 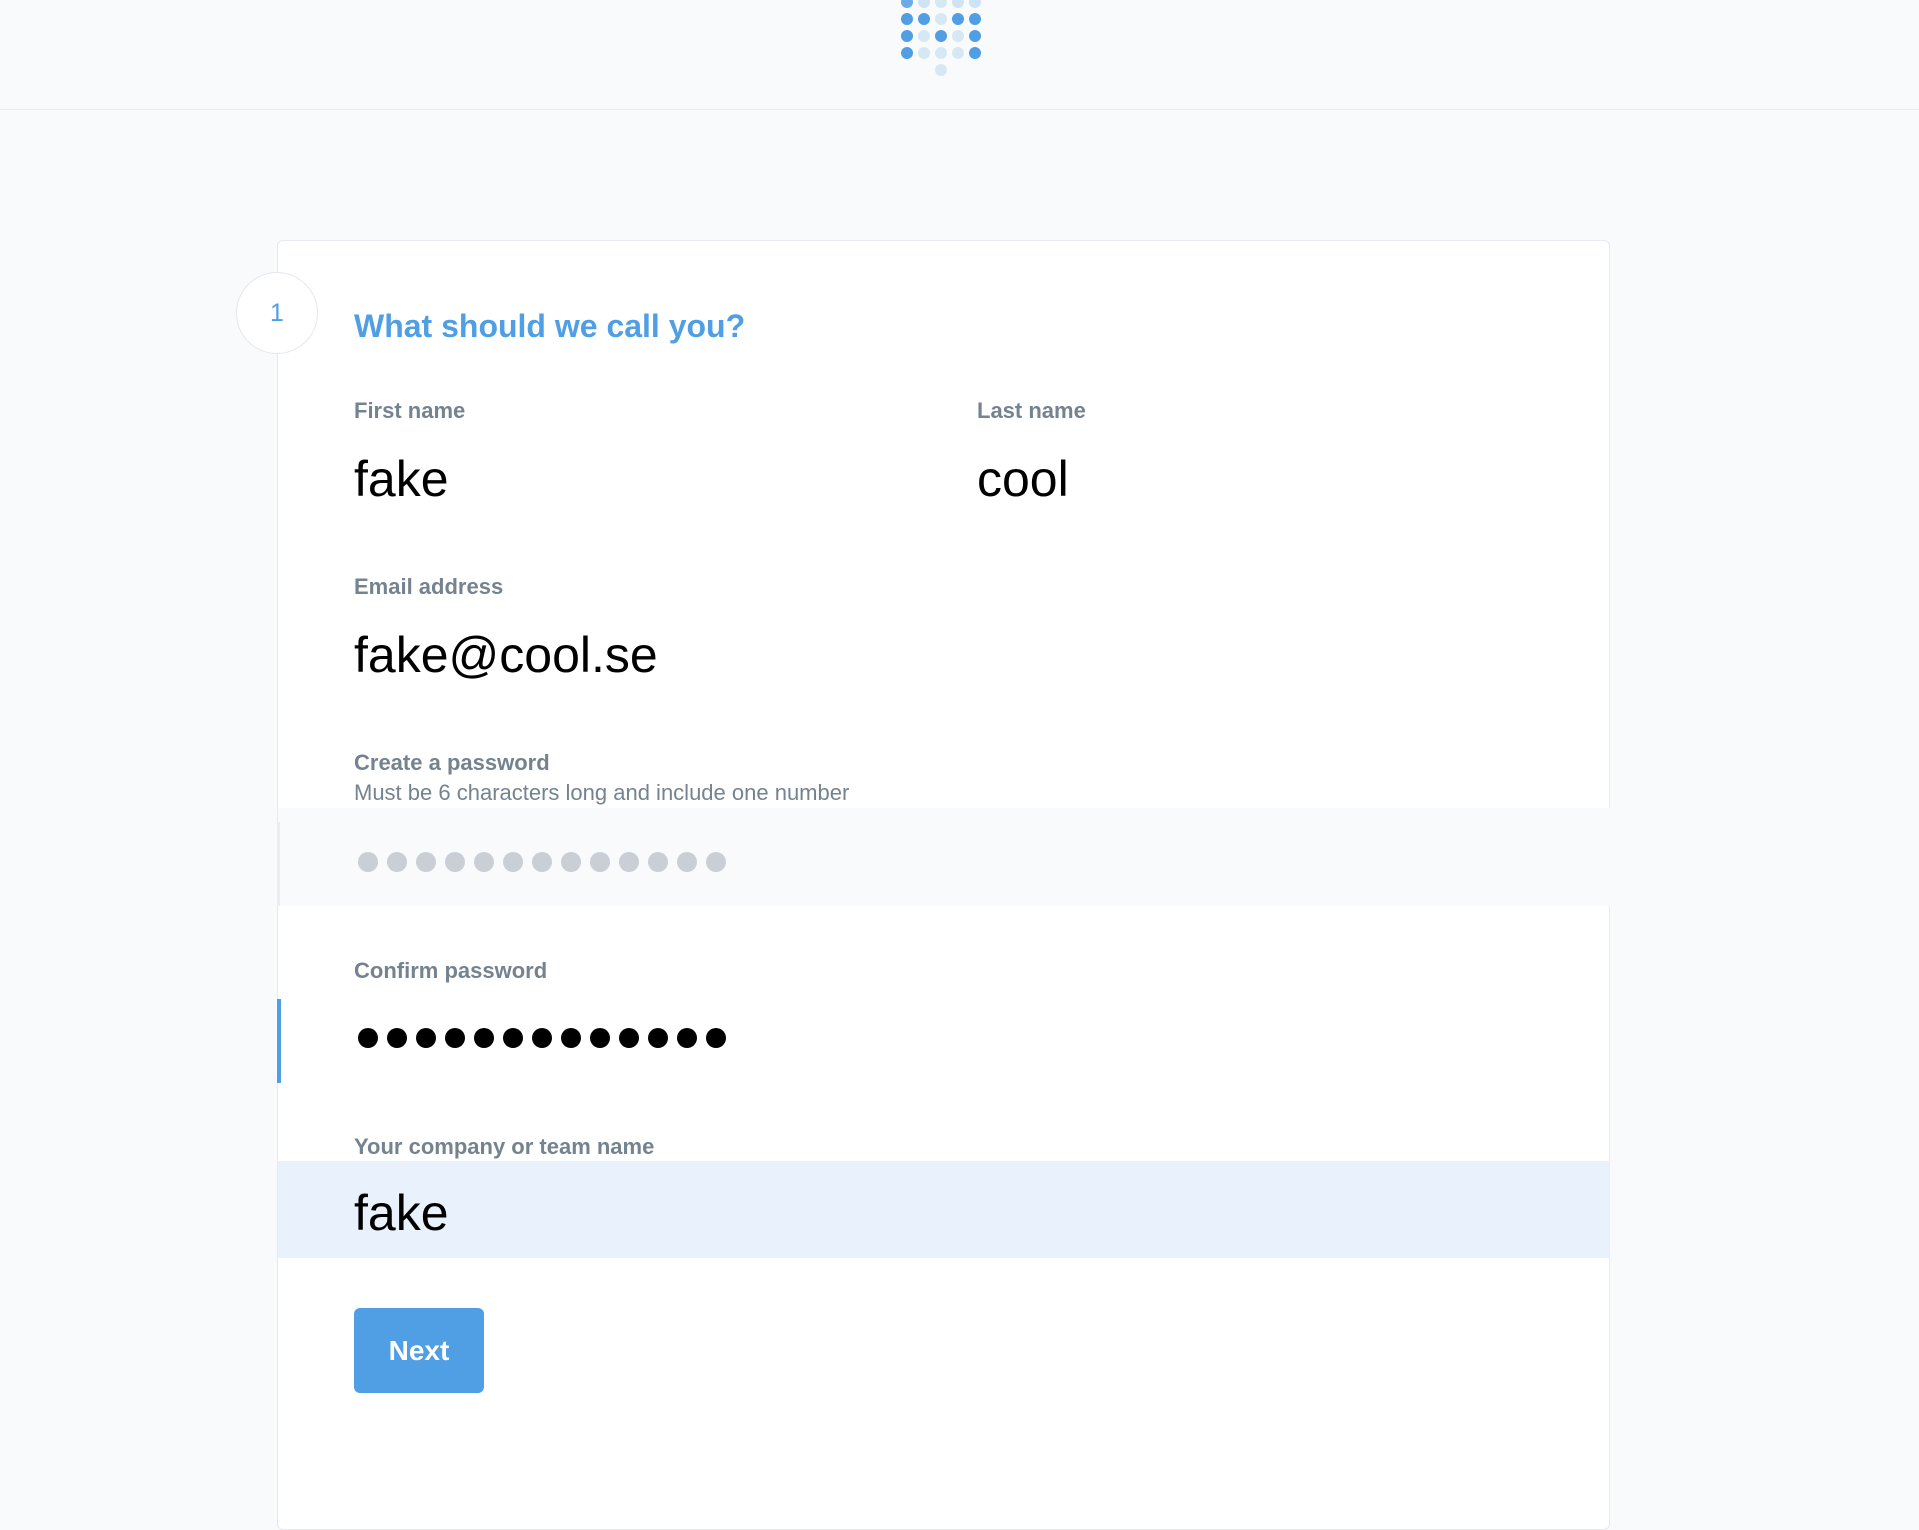 I want to click on password-label: Create a password, so click(x=452, y=762).